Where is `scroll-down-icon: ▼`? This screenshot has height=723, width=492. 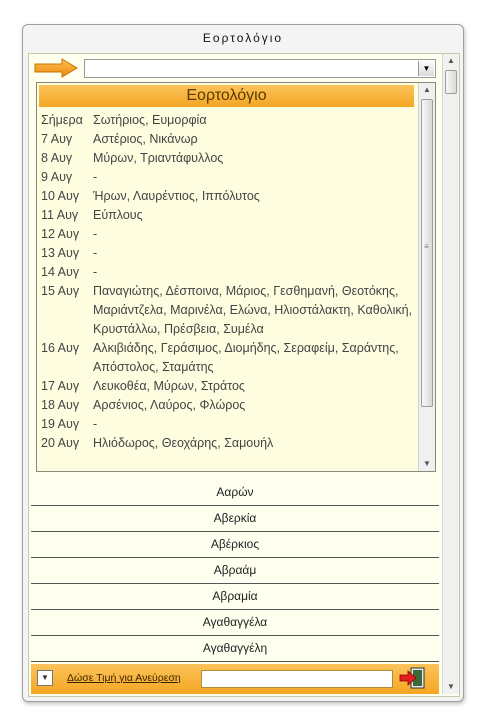
scroll-down-icon: ▼ is located at coordinates (451, 687).